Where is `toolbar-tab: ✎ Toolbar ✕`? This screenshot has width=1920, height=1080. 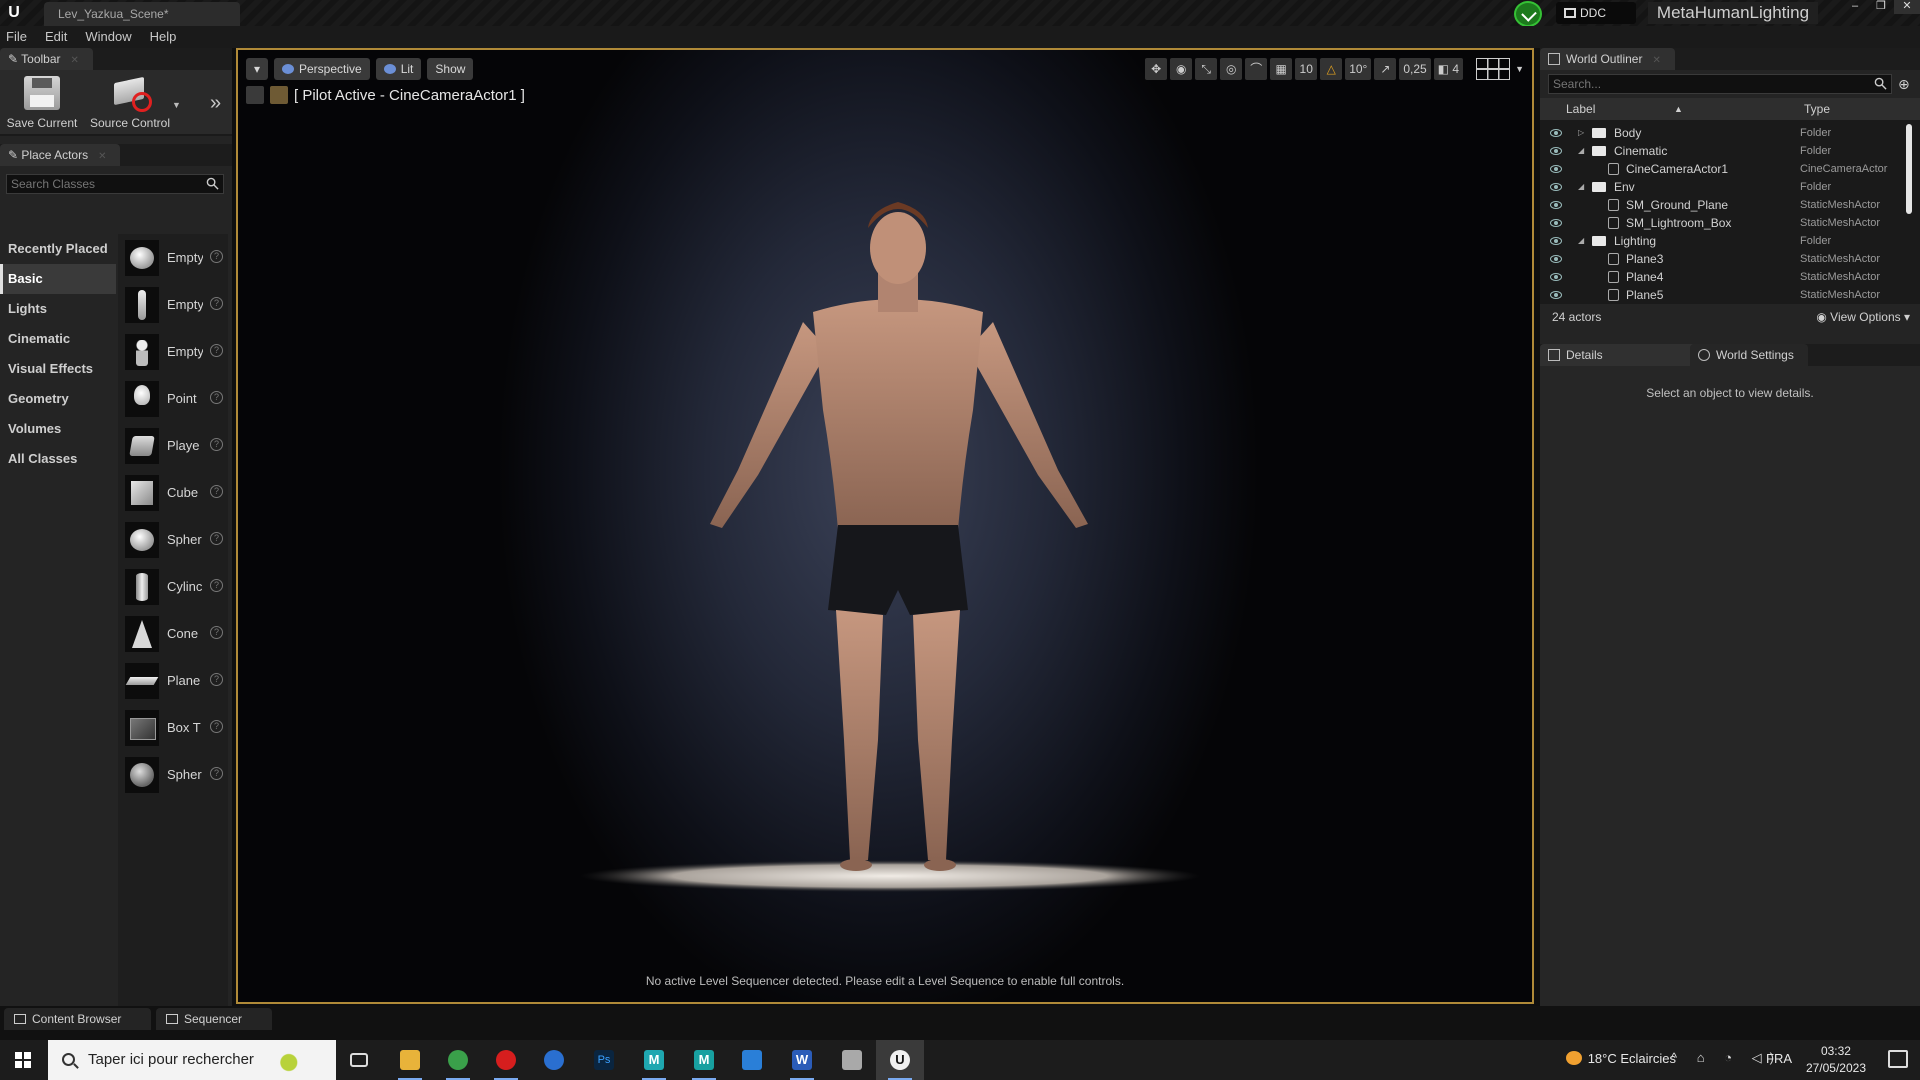
toolbar-tab: ✎ Toolbar ✕ is located at coordinates (46, 59).